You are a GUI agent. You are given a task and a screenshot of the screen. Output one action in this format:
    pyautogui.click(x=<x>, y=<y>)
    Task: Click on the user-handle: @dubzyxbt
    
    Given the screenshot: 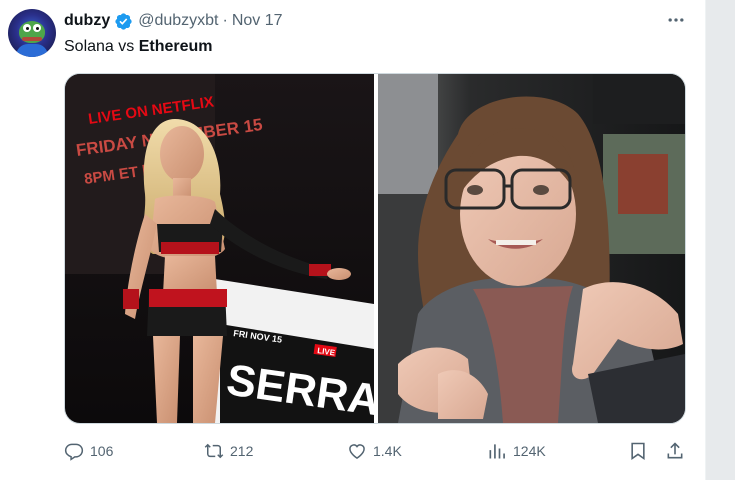 What is the action you would take?
    pyautogui.click(x=178, y=21)
    